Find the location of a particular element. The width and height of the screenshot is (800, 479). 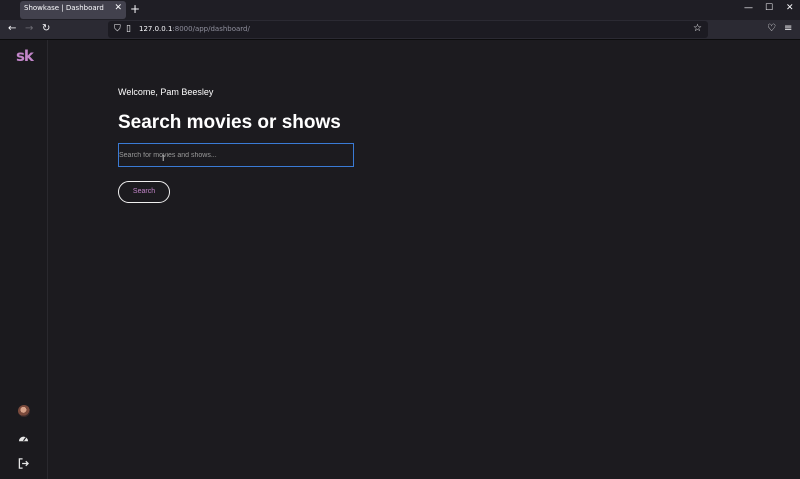

app-logo: sk is located at coordinates (25, 56).